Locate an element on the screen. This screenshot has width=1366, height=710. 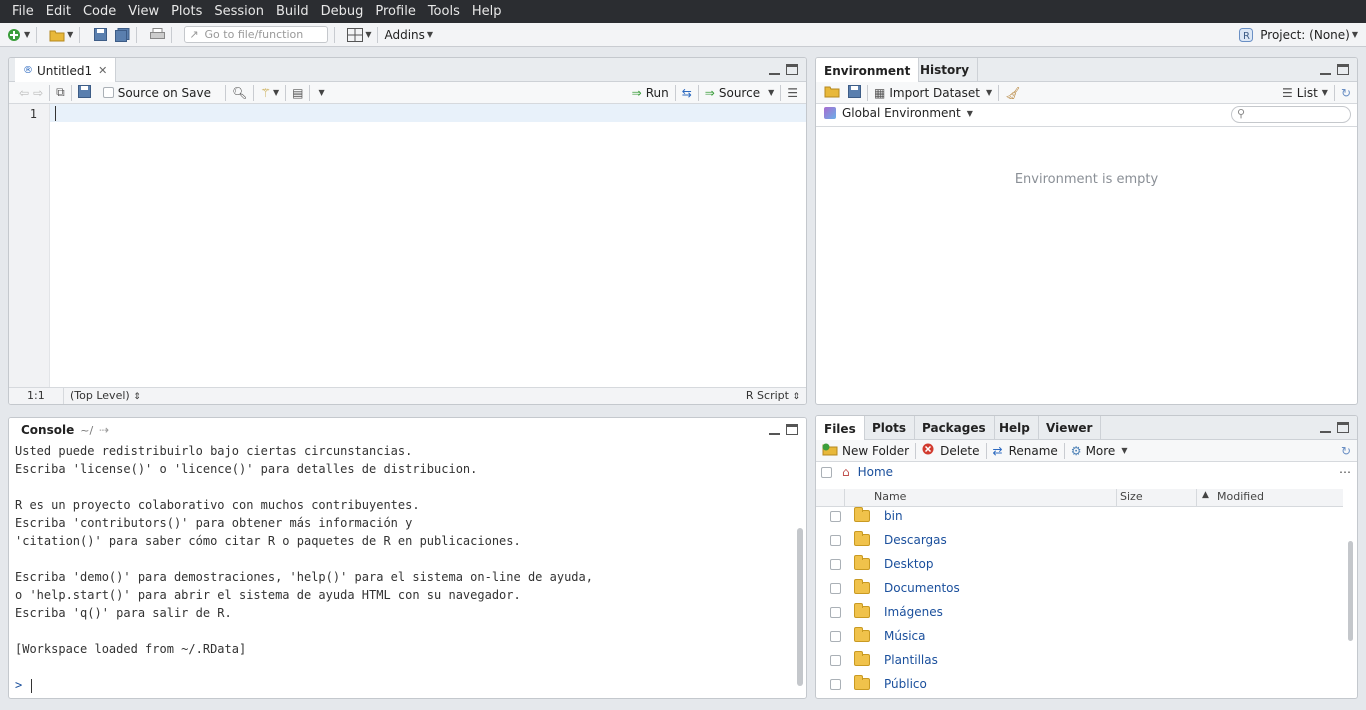
goto-directory-icon: ⇢ is located at coordinates (104, 430).